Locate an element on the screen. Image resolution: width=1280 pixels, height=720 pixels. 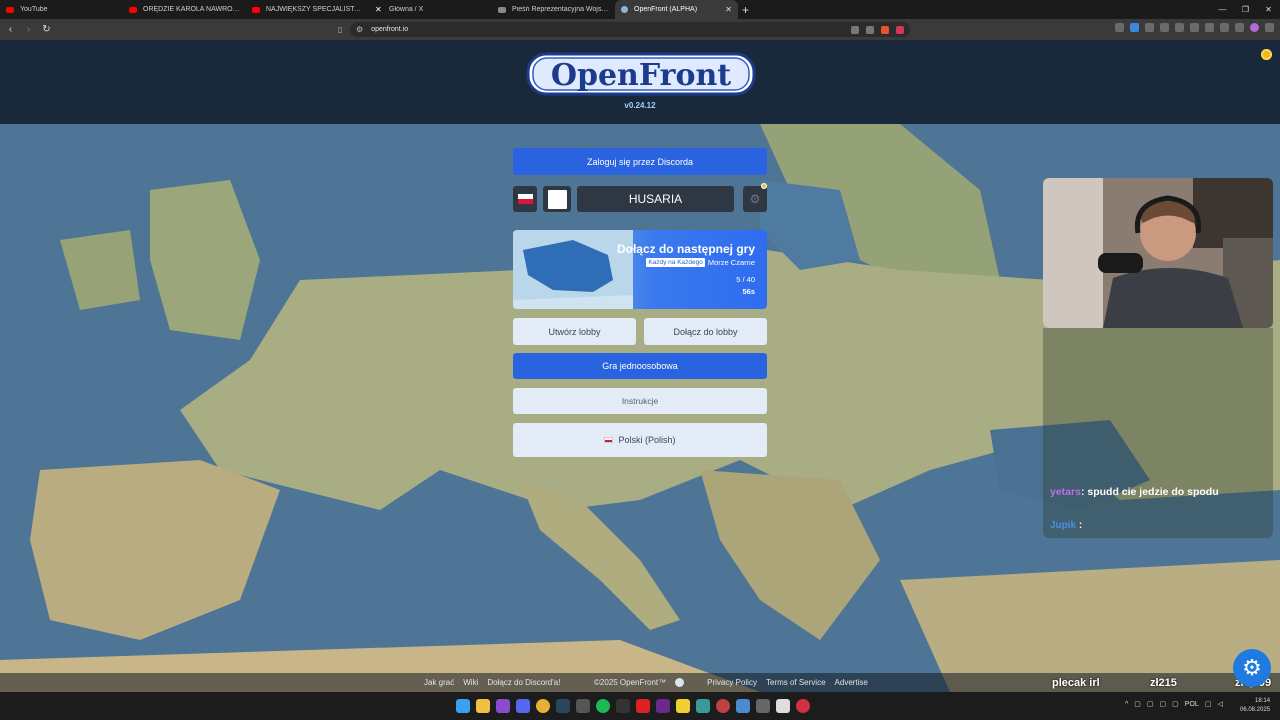
chat-message: Jupik : is located at coordinates (1066, 525).